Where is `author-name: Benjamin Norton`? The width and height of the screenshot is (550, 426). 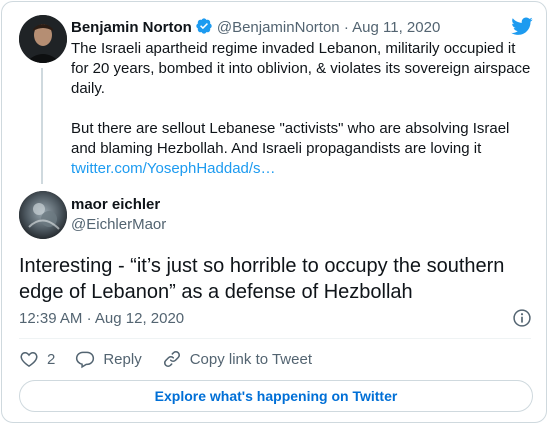
author-name: Benjamin Norton is located at coordinates (131, 27).